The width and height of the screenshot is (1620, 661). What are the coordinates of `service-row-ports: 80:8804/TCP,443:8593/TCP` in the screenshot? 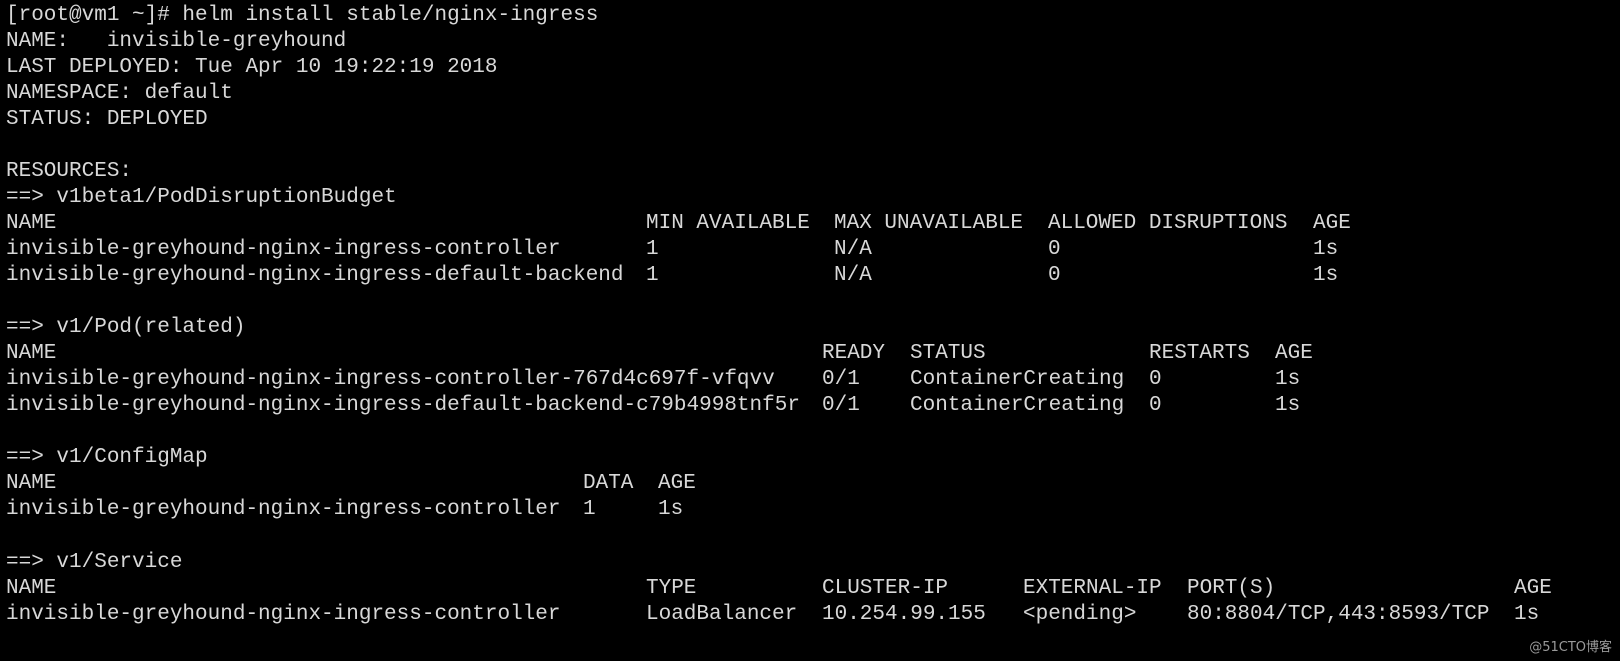 It's located at (1338, 614).